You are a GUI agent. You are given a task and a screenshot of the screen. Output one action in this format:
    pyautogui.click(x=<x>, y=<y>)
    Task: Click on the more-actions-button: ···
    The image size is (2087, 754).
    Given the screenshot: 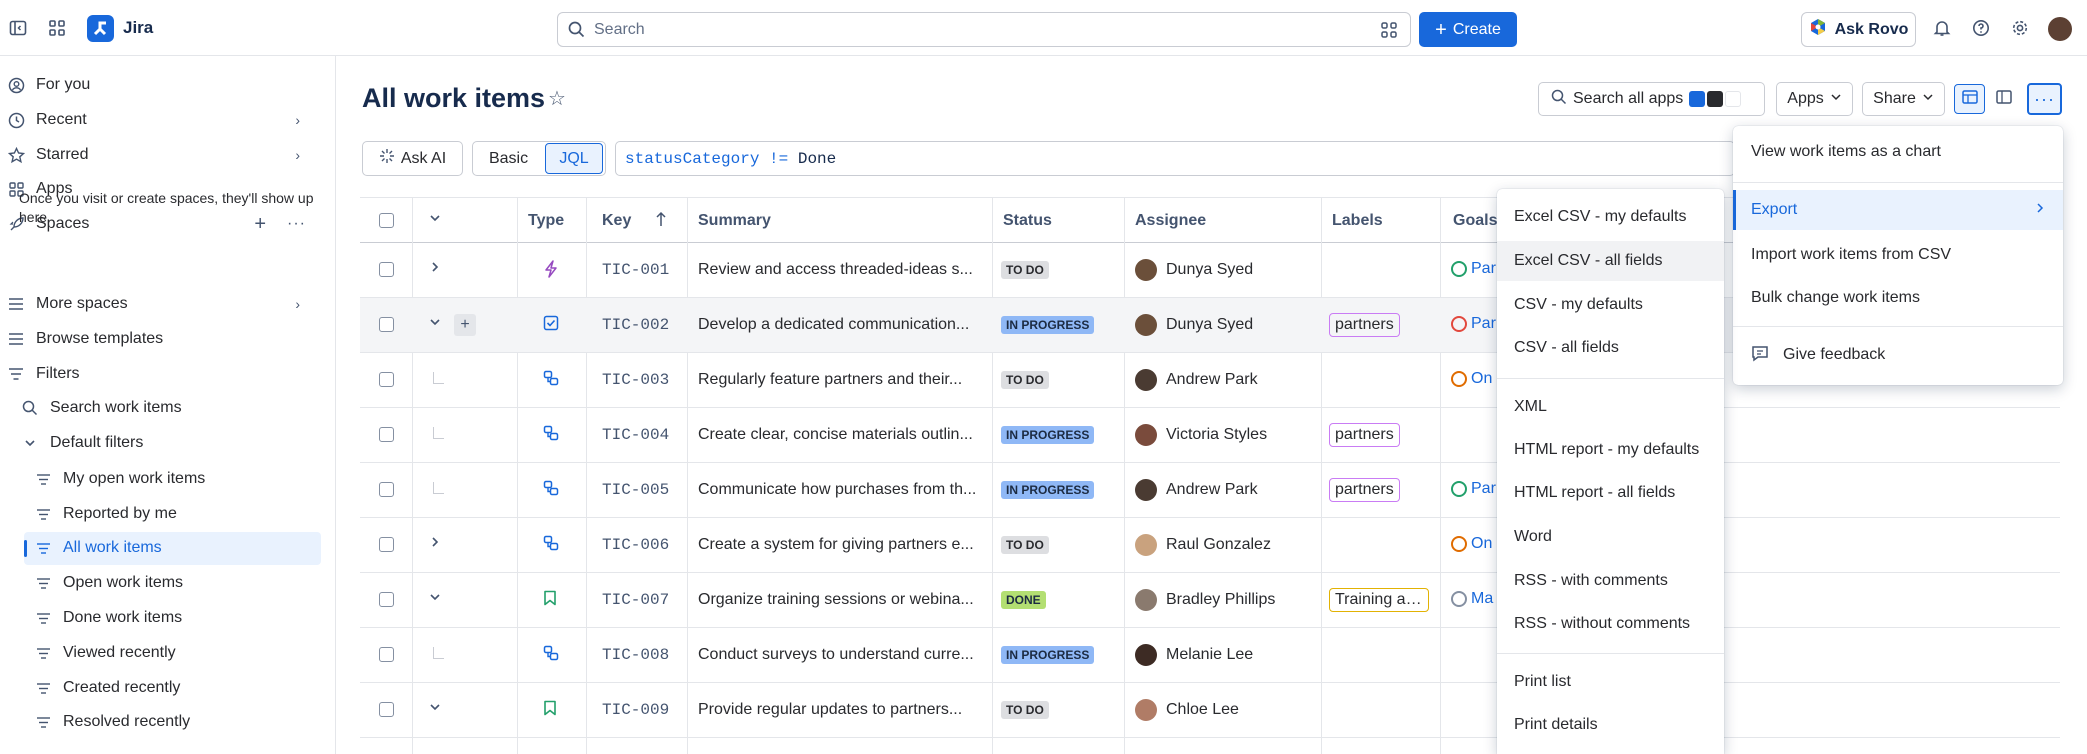 What is the action you would take?
    pyautogui.click(x=2044, y=99)
    